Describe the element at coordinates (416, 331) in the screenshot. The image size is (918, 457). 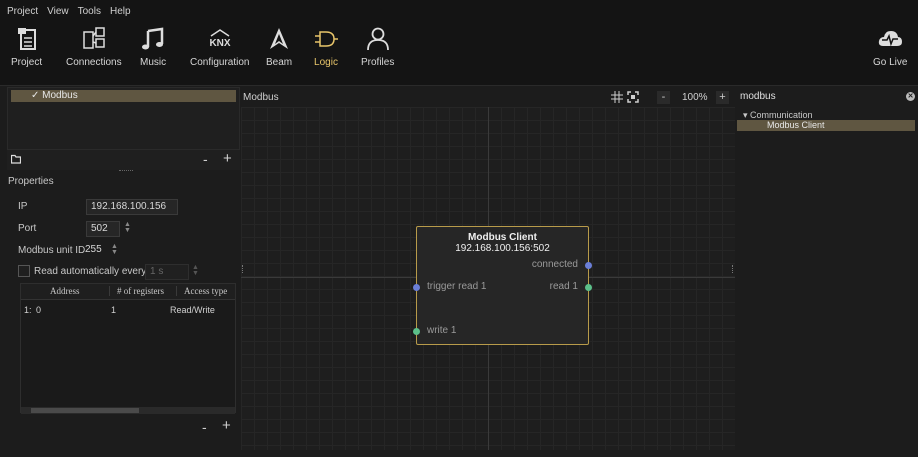
I see `port-write-dot` at that location.